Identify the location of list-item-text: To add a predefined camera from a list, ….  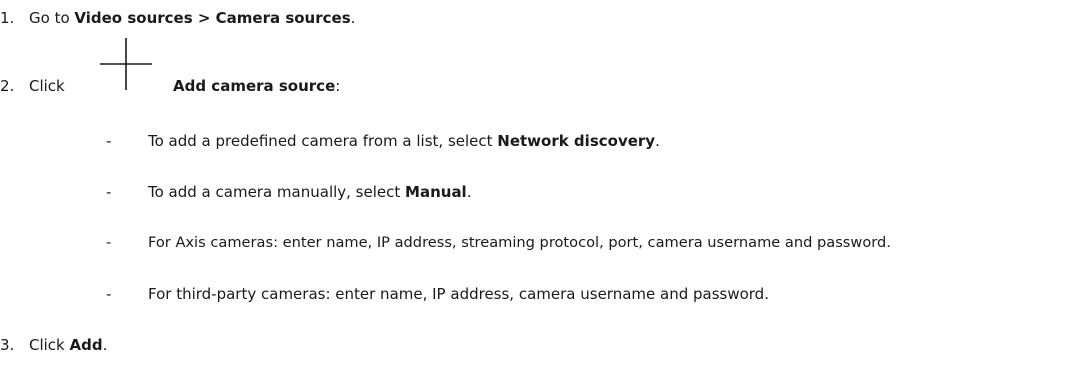
(323, 141).